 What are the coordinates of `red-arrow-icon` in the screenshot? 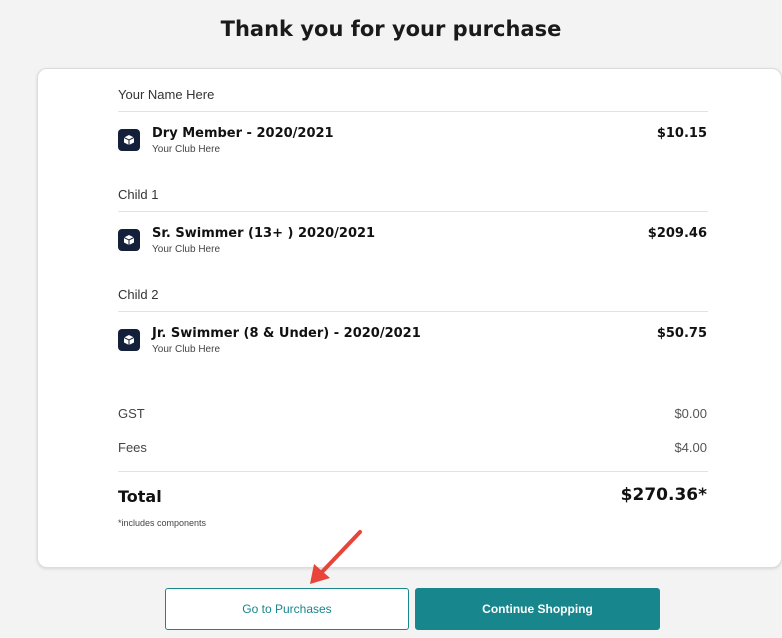 It's located at (336, 557).